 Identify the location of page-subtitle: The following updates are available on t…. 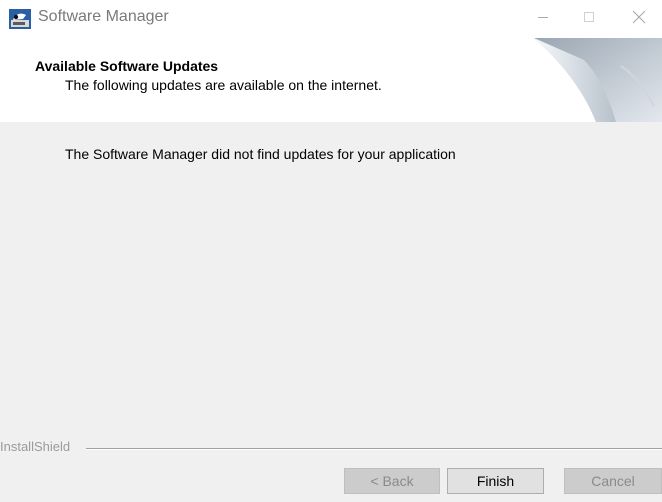
(223, 85).